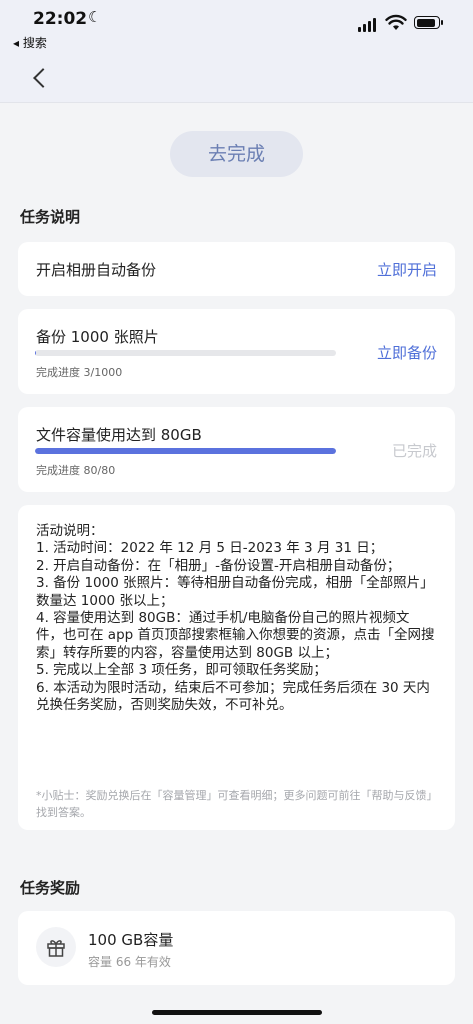  I want to click on go-complete-button: 去完成, so click(236, 154).